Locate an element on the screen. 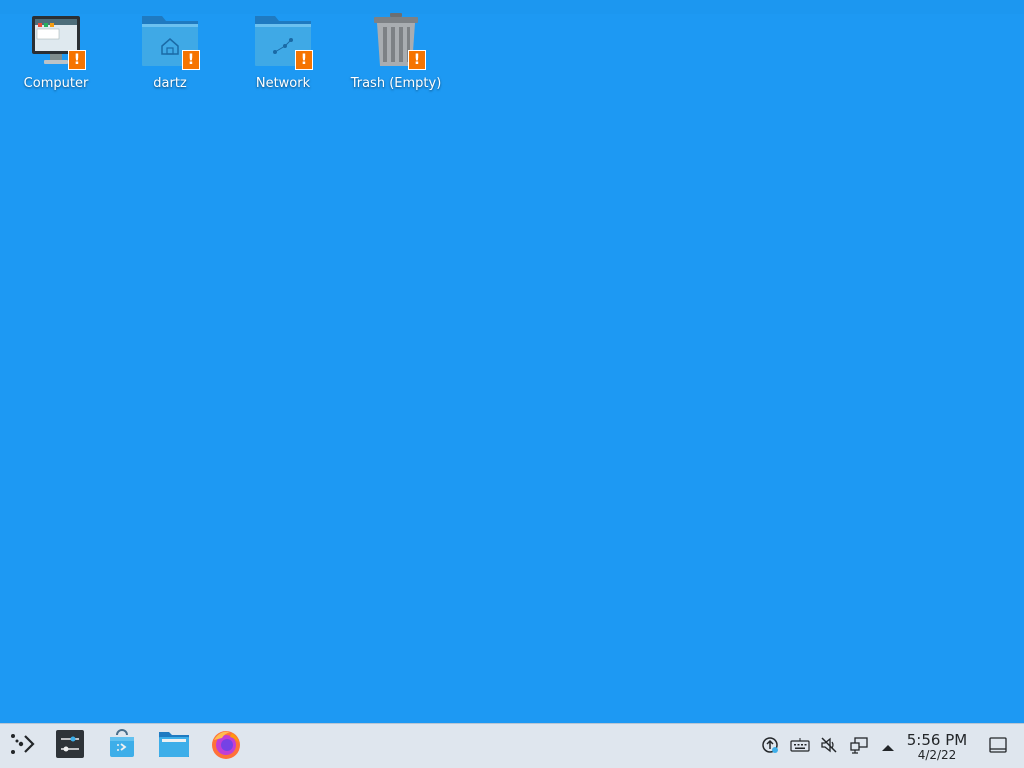  taskbar-discover is located at coordinates (122, 746).